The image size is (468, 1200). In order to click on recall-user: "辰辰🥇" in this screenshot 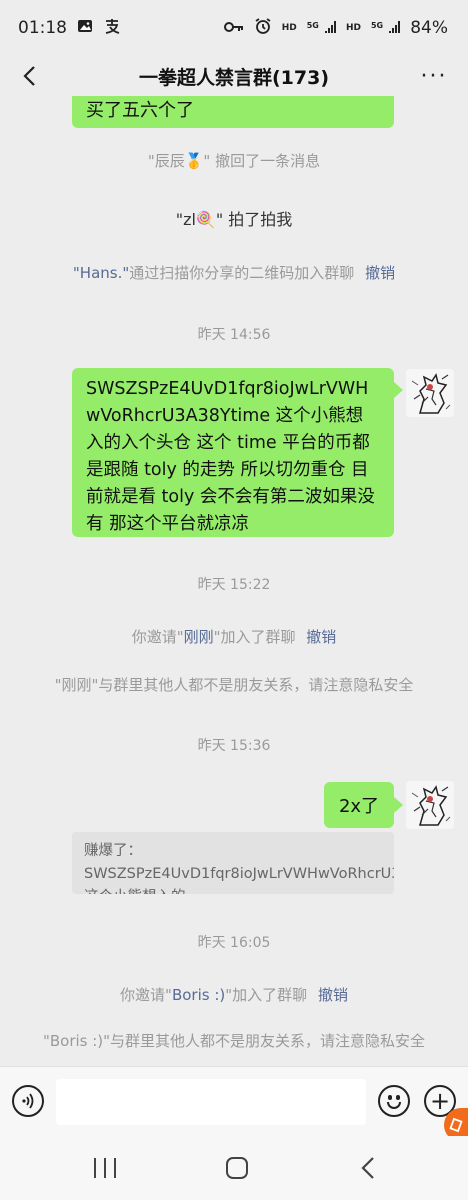, I will do `click(179, 161)`.